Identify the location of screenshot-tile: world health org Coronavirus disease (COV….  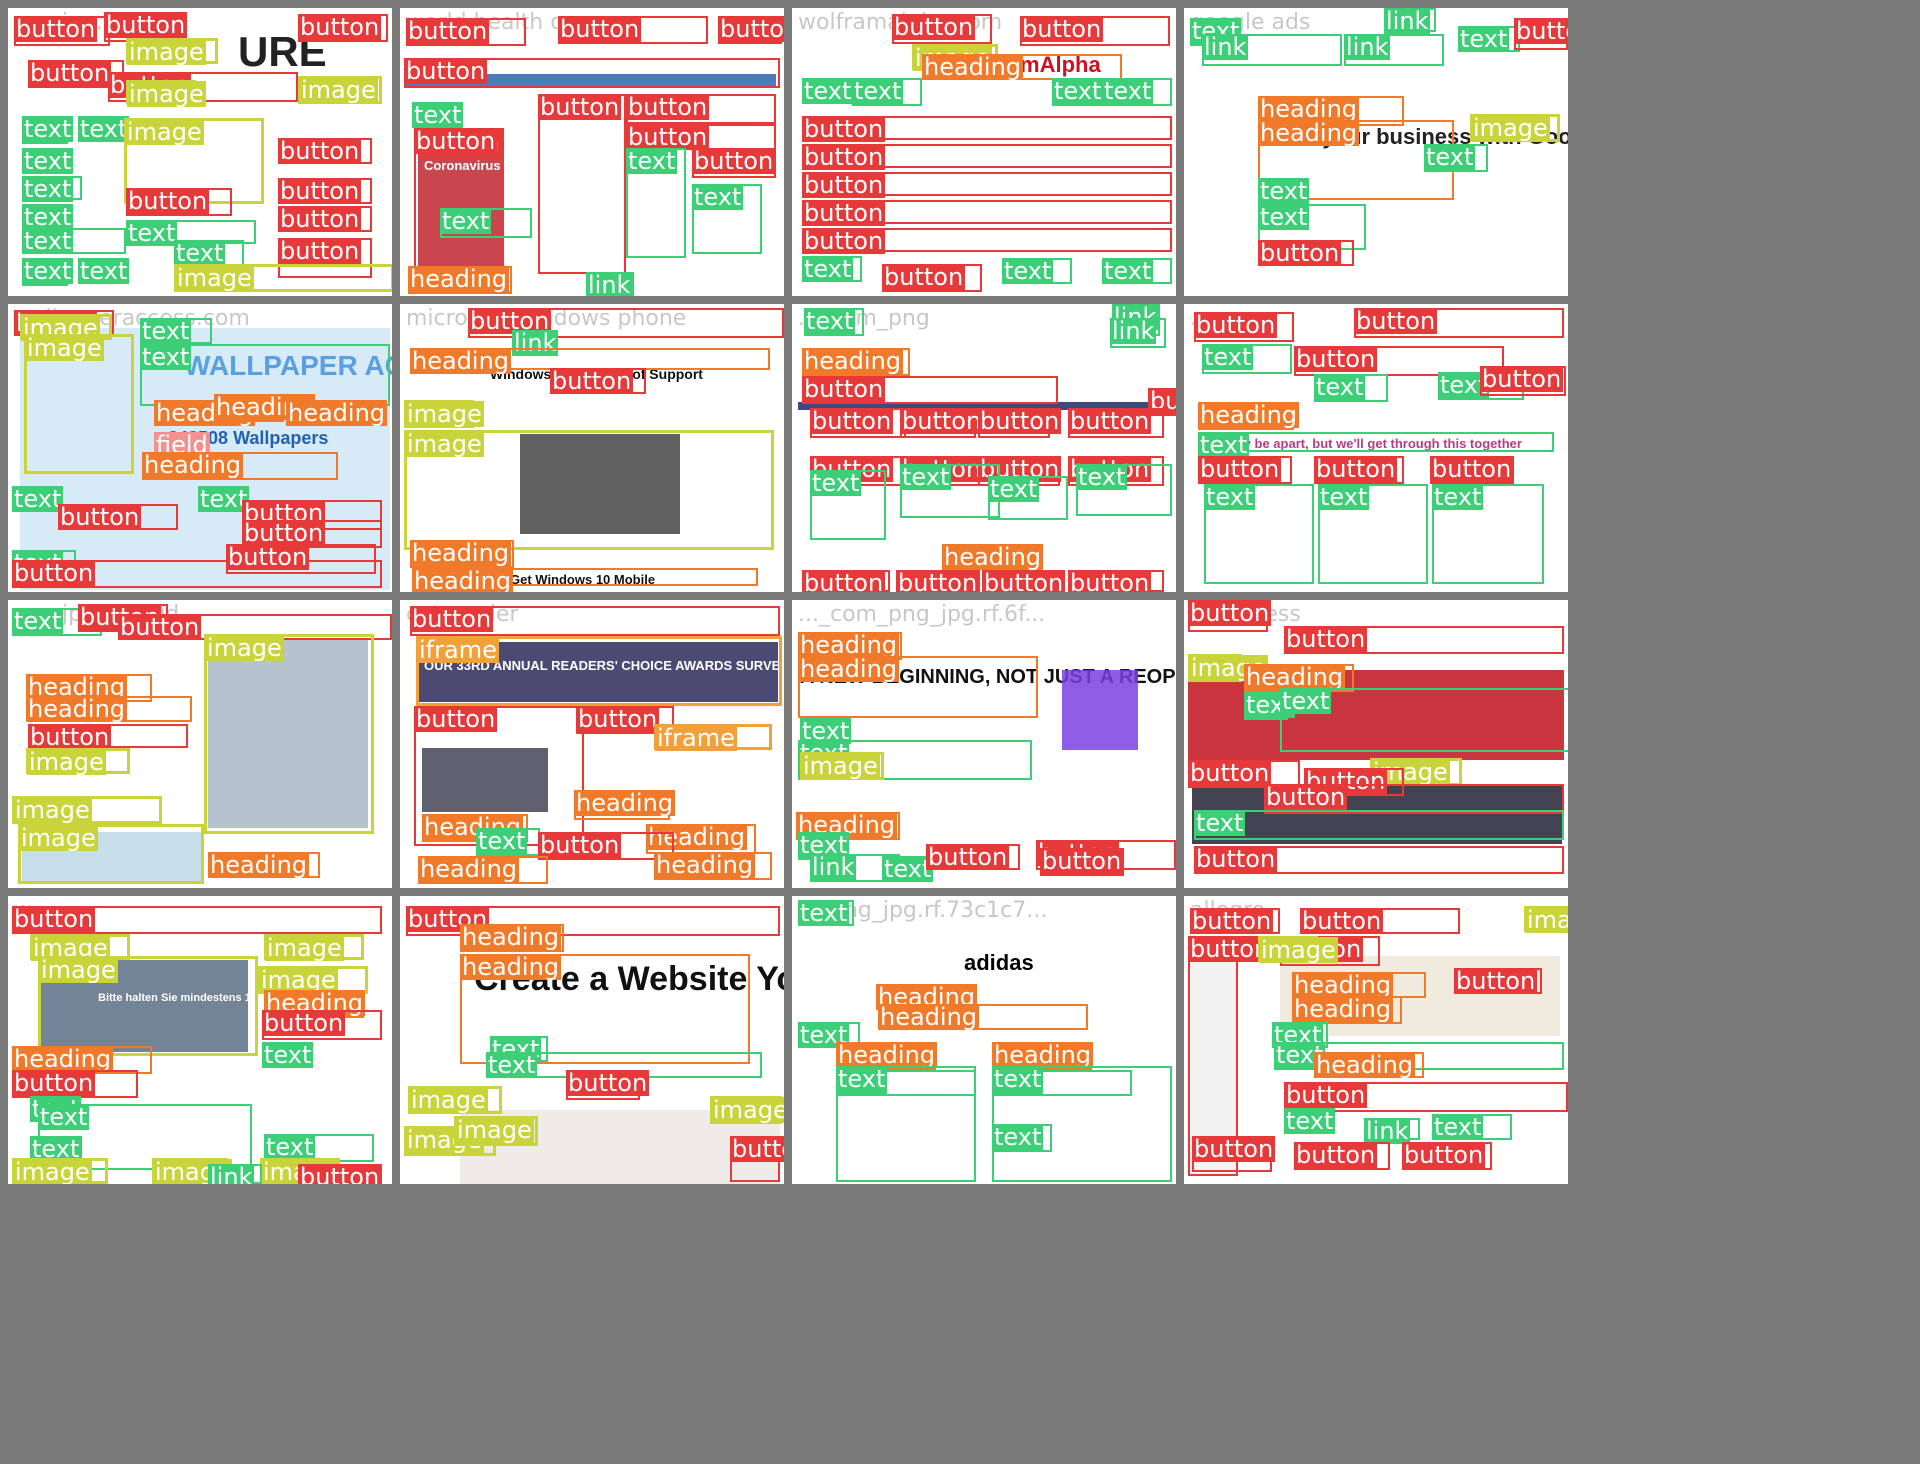
(592, 152).